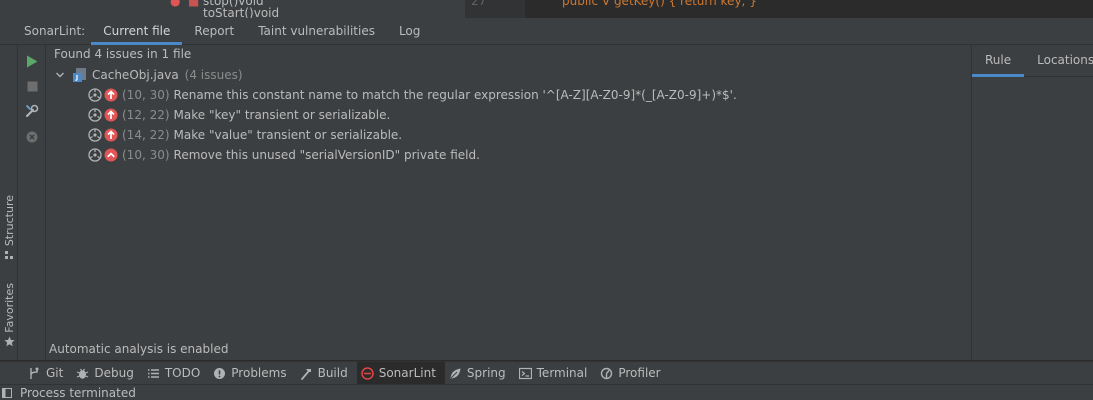 The height and width of the screenshot is (400, 1093). What do you see at coordinates (495, 9) in the screenshot?
I see `editor-gutter: 27` at bounding box center [495, 9].